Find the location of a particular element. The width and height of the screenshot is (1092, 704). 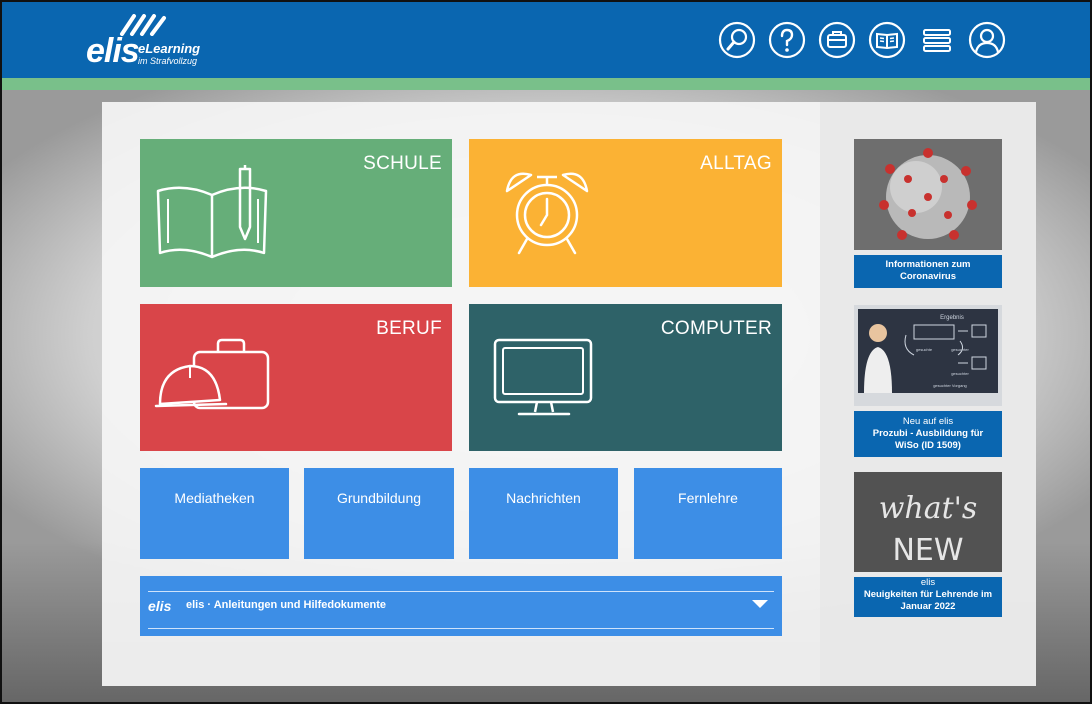

news-card-caption: Informationen zum Coronavirus is located at coordinates (928, 271).